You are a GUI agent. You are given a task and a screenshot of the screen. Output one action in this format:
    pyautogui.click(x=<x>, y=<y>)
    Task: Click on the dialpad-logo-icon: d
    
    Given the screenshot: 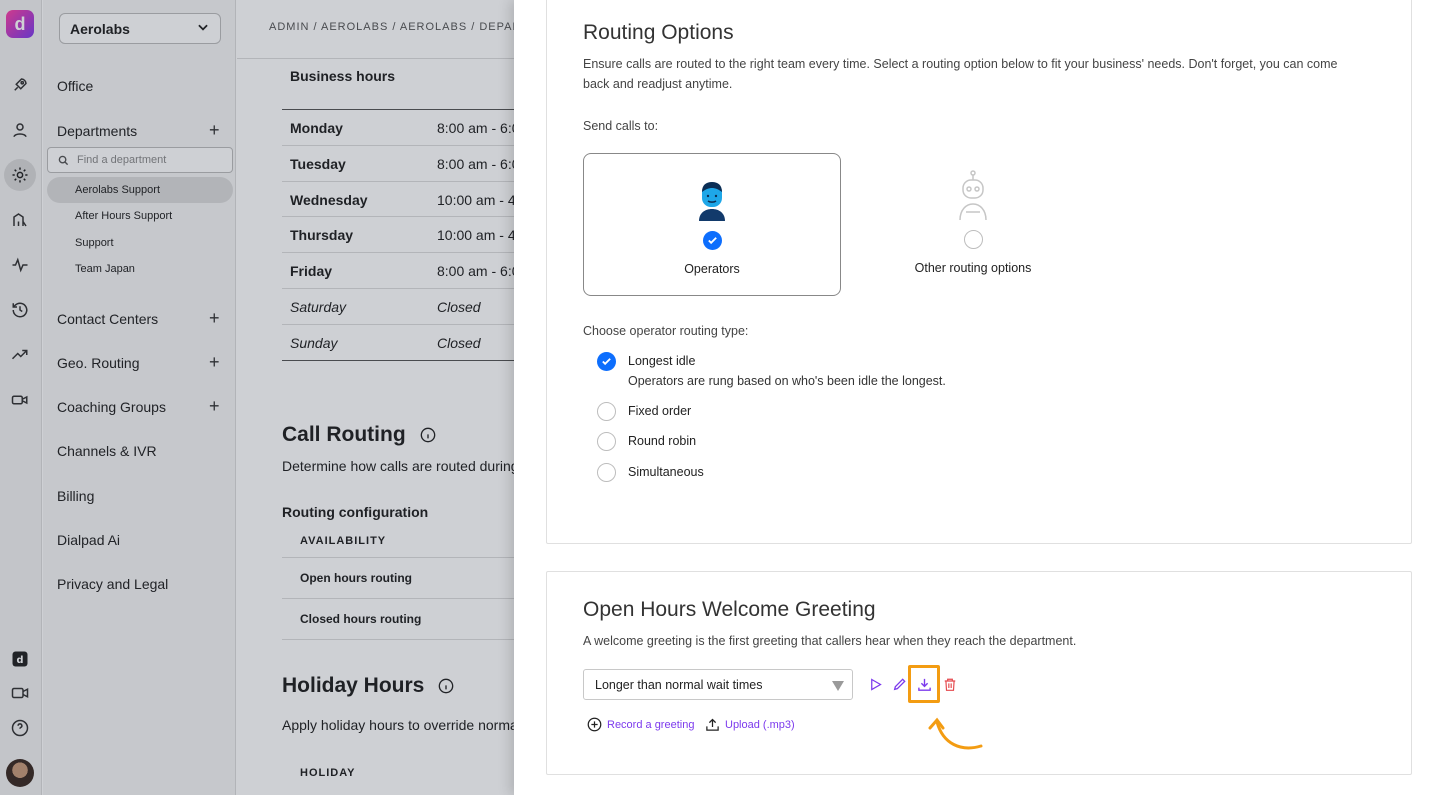 What is the action you would take?
    pyautogui.click(x=20, y=24)
    